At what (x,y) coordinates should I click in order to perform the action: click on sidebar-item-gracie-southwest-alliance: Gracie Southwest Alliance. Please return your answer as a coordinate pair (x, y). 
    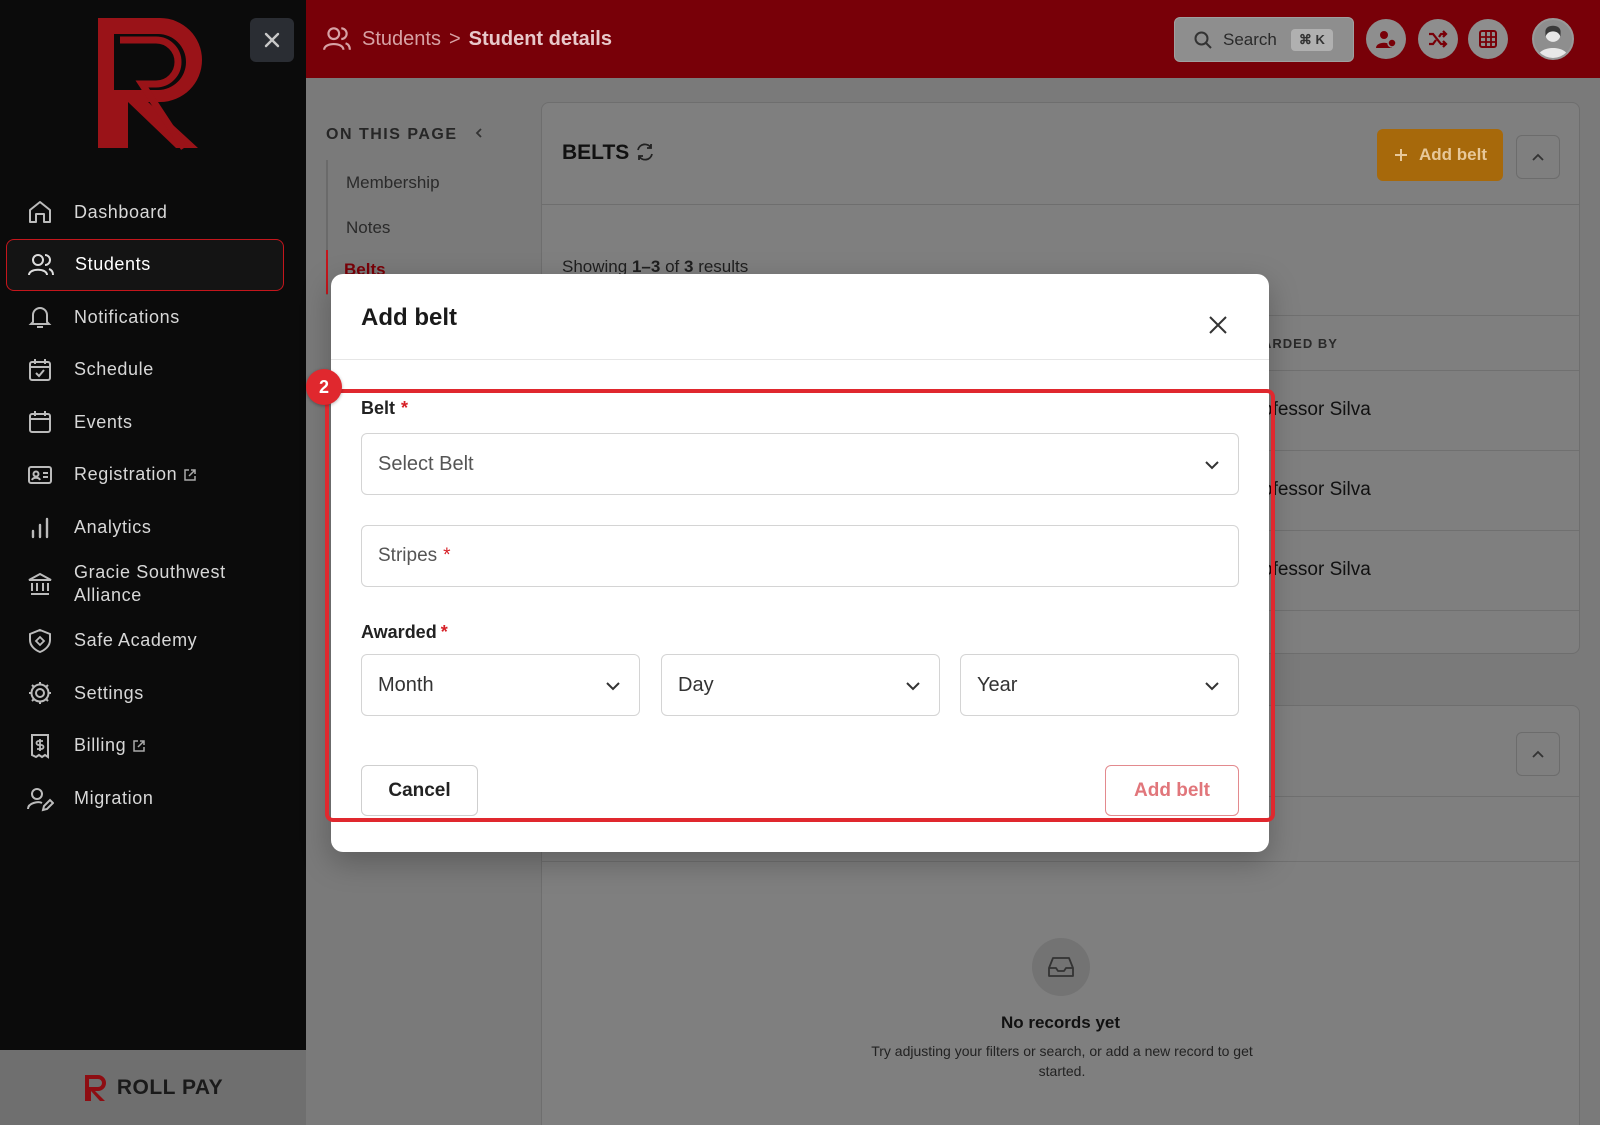
    Looking at the image, I should click on (145, 584).